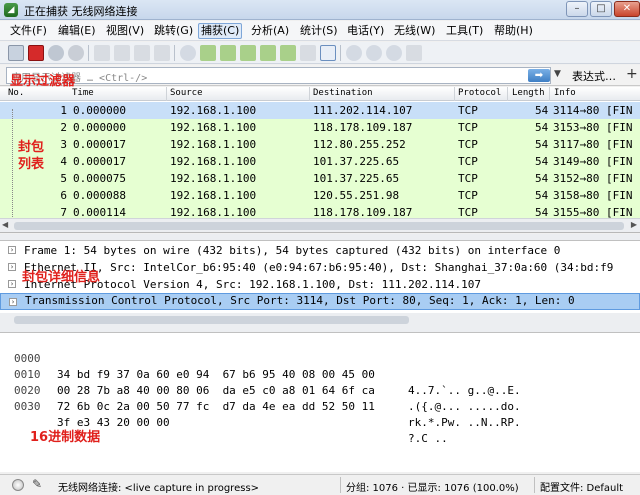  I want to click on go-back-icon, so click(208, 53).